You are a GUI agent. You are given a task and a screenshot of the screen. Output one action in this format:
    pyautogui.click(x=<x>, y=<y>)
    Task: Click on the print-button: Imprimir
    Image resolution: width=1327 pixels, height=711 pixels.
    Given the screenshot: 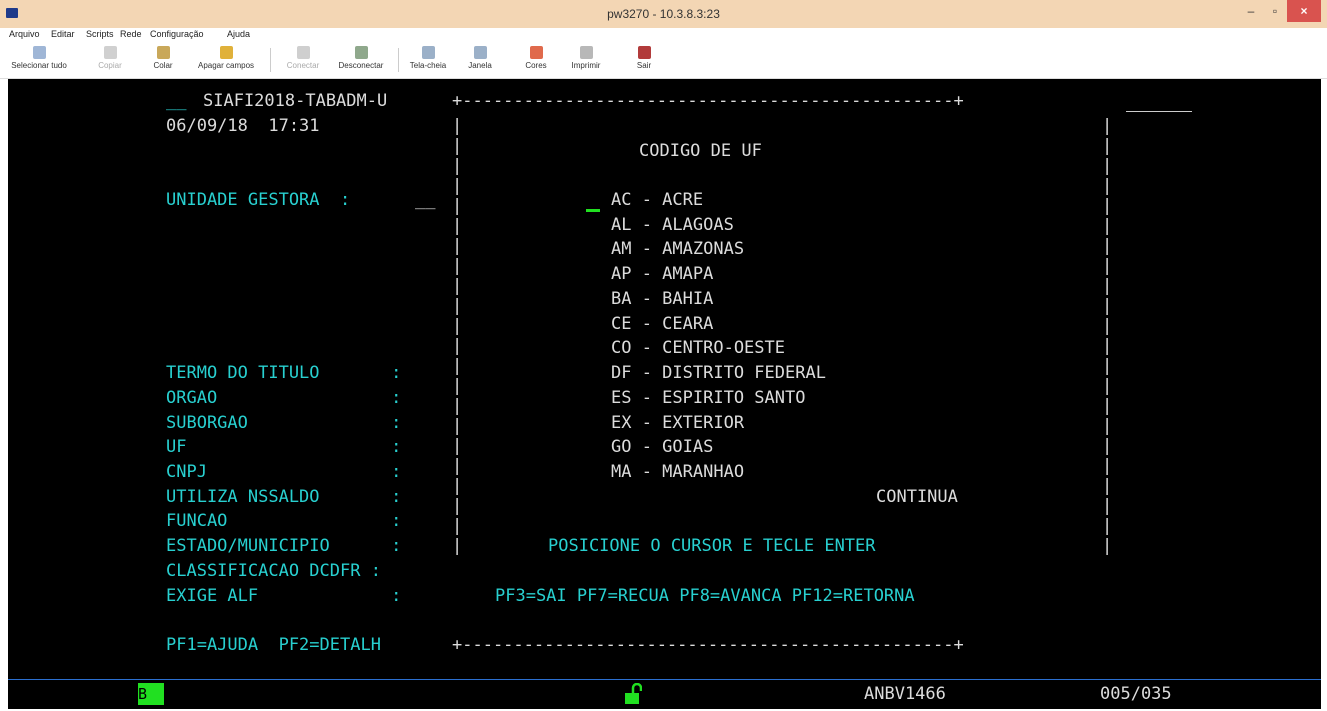 What is the action you would take?
    pyautogui.click(x=586, y=58)
    